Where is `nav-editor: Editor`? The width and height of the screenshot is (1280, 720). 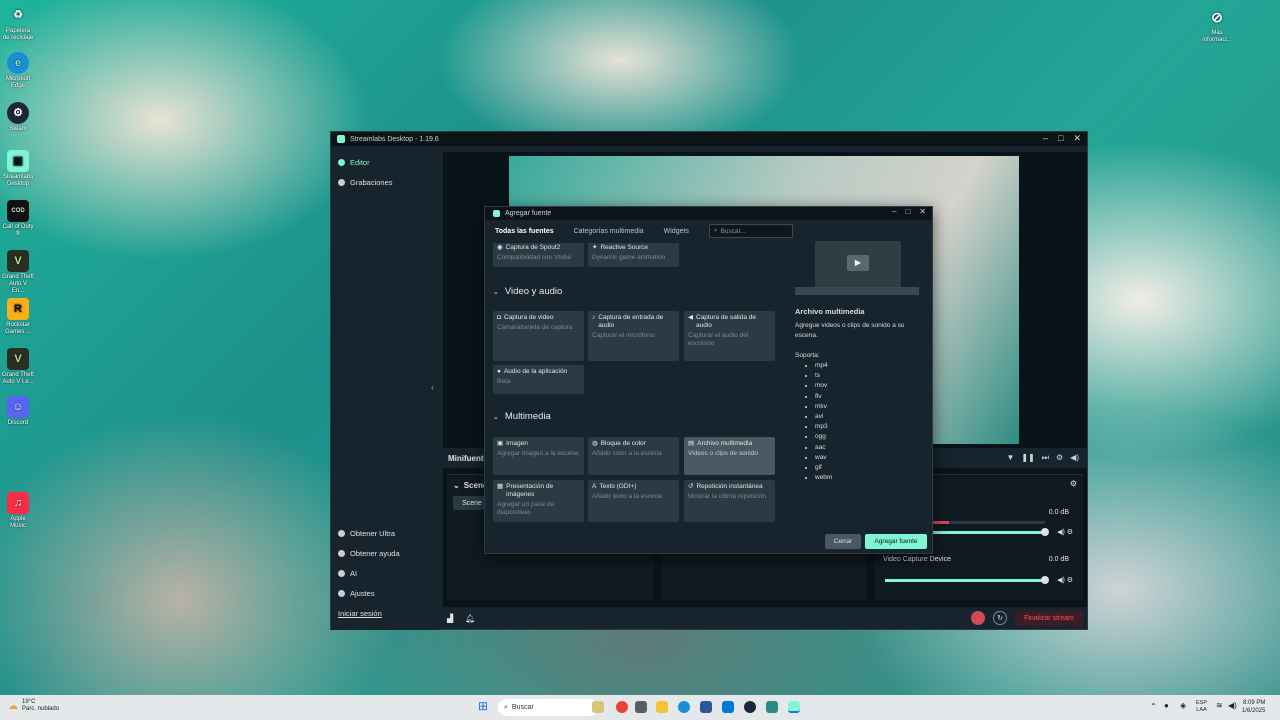
nav-editor: Editor is located at coordinates (385, 162).